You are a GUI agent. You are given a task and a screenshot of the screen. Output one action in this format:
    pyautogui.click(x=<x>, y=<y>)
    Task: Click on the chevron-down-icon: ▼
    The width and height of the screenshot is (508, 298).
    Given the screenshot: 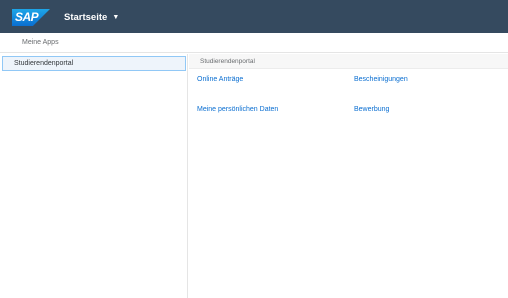 What is the action you would take?
    pyautogui.click(x=116, y=17)
    